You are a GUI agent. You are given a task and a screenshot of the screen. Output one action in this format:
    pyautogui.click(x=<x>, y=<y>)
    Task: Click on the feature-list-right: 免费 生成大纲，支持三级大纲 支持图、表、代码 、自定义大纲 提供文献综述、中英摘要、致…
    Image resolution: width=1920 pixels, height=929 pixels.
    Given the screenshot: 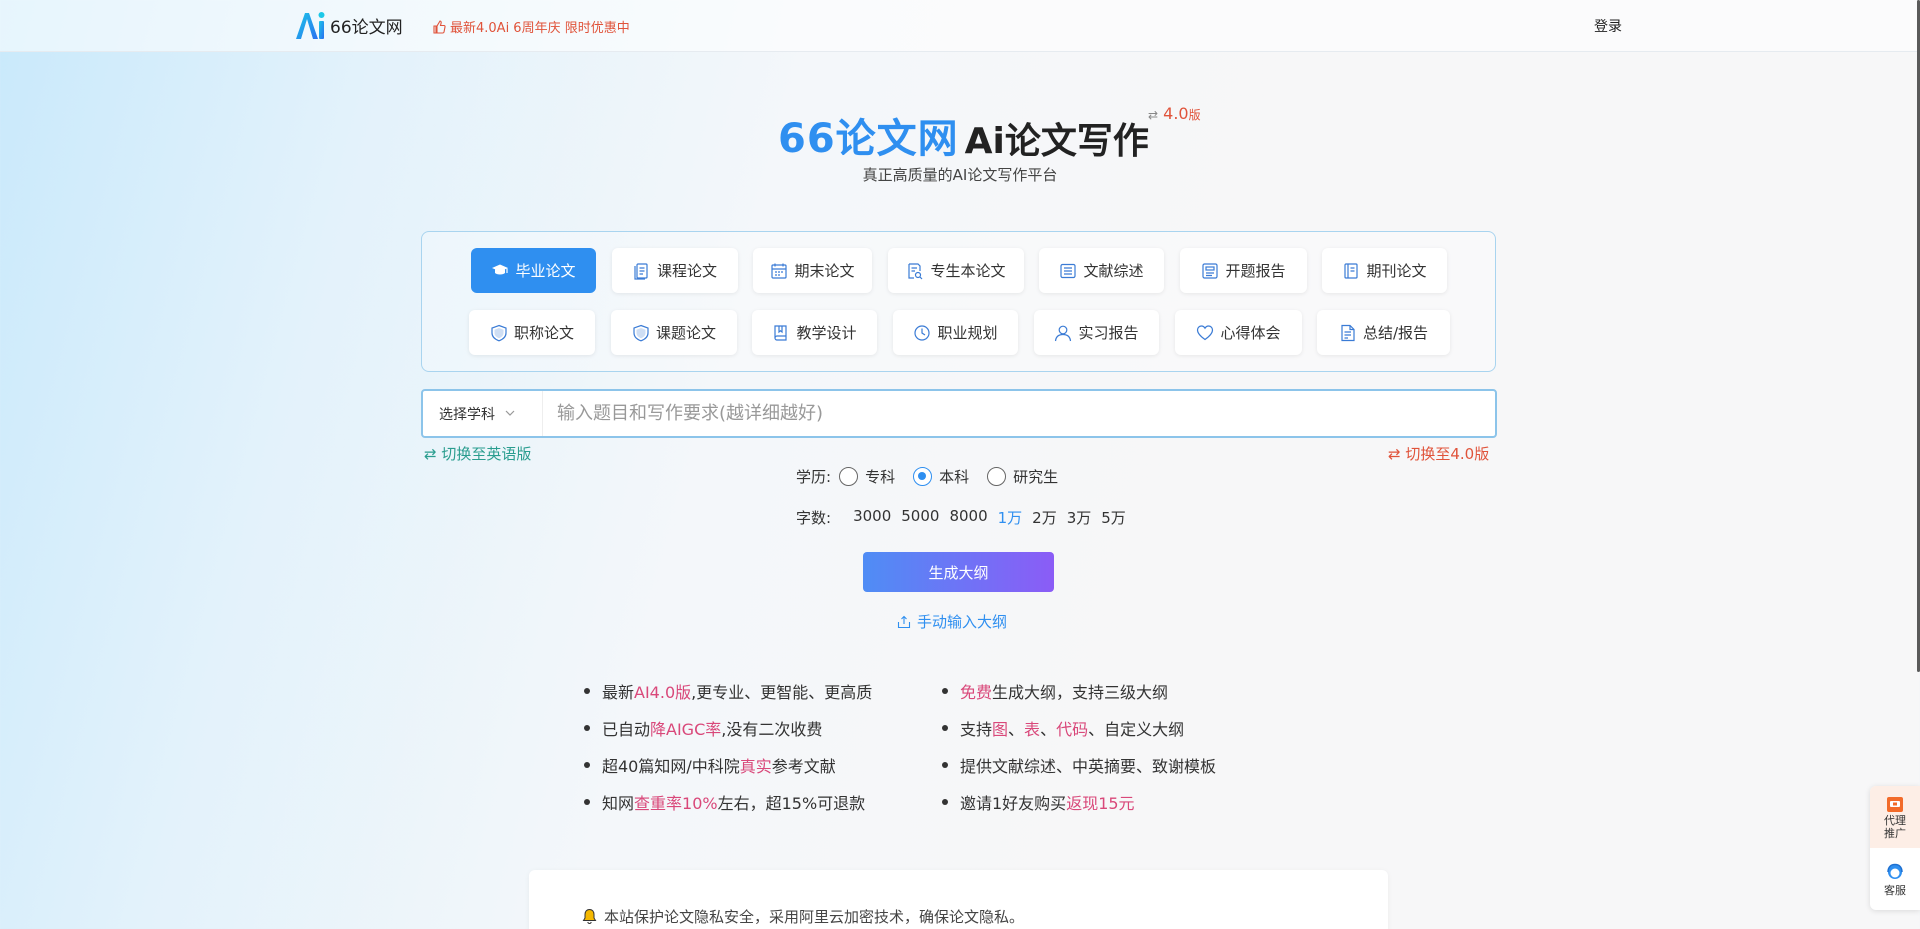 What is the action you would take?
    pyautogui.click(x=1079, y=746)
    